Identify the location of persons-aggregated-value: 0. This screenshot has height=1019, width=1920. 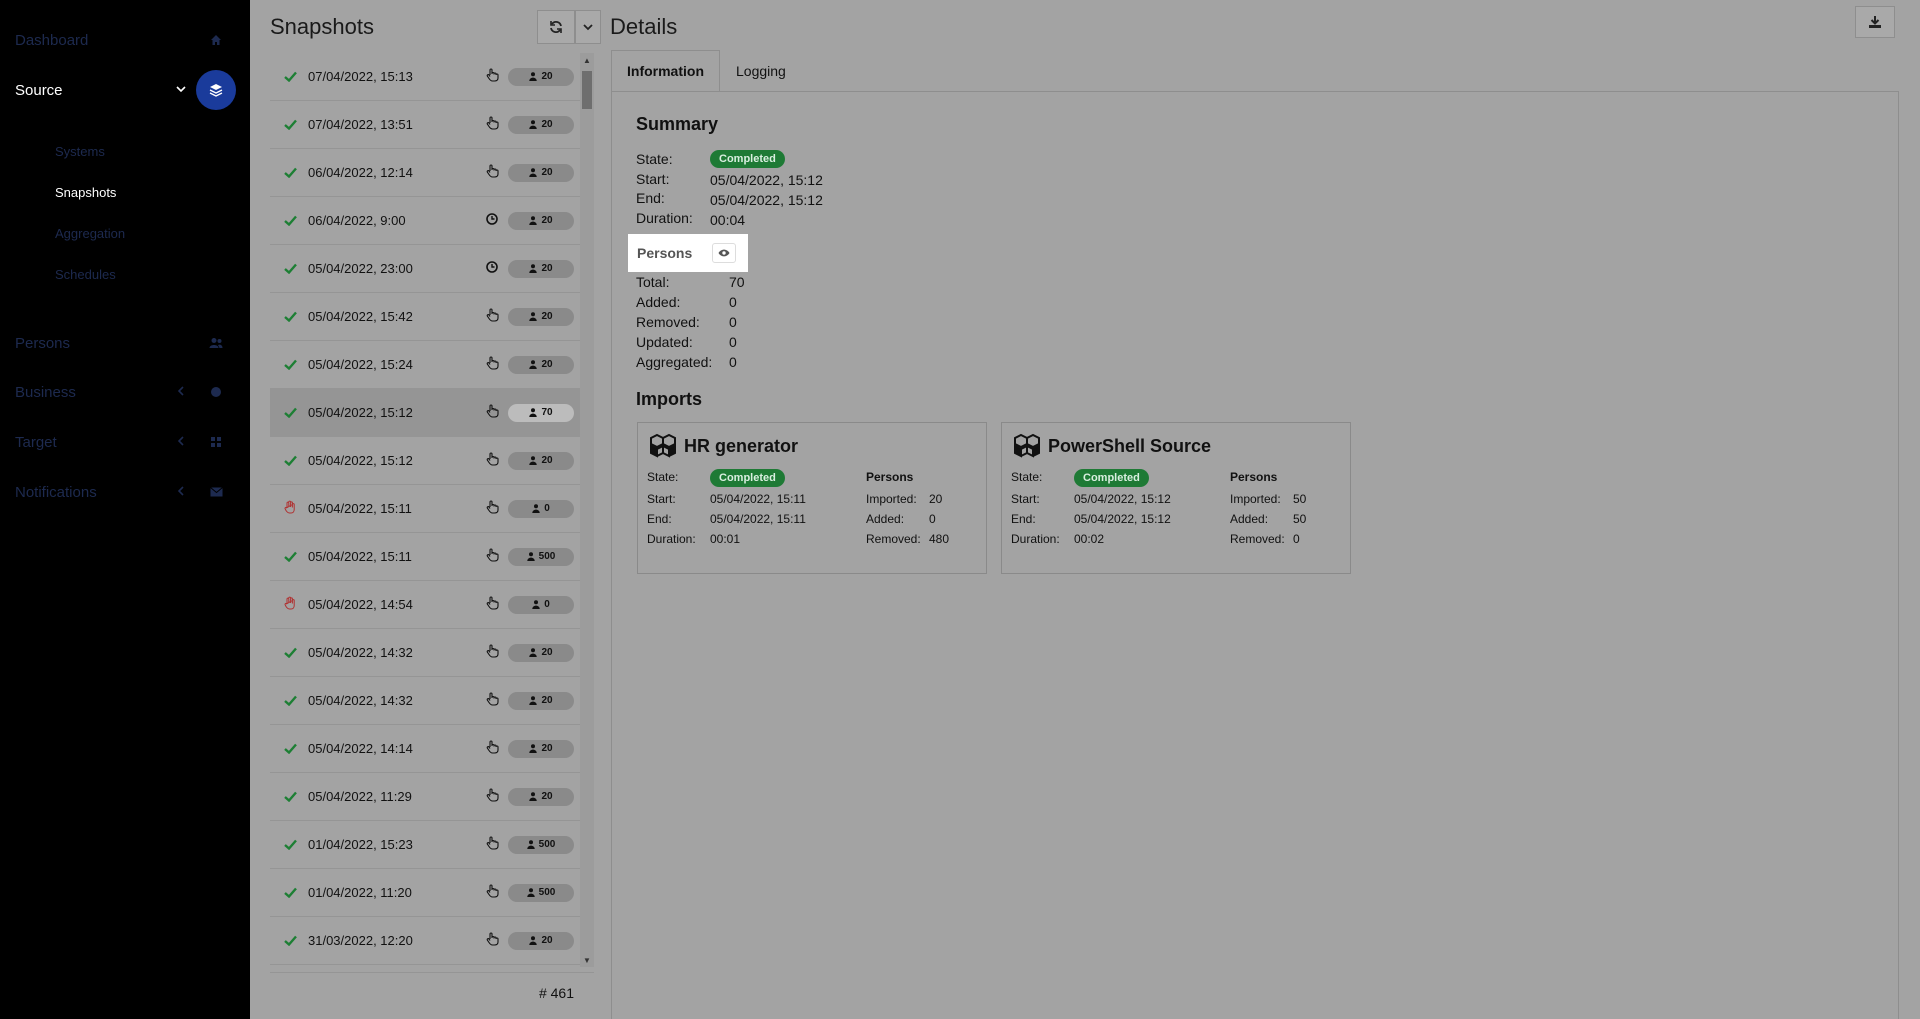
(733, 362).